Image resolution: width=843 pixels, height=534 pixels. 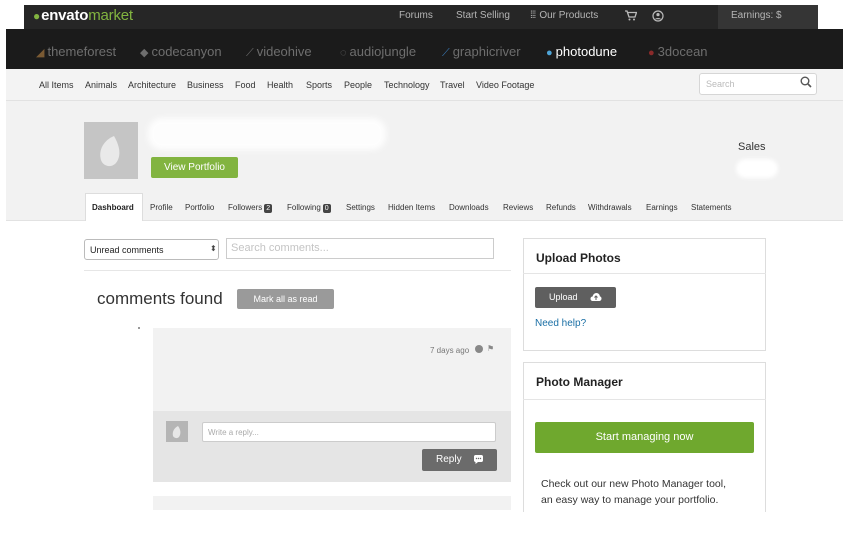 I want to click on reply-button: Reply, so click(x=459, y=460).